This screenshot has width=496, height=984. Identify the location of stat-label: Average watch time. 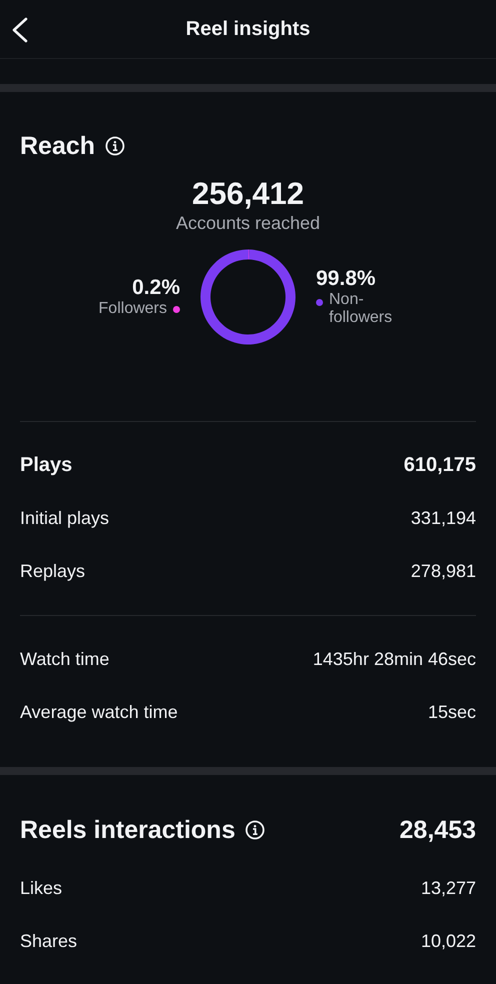
(99, 712).